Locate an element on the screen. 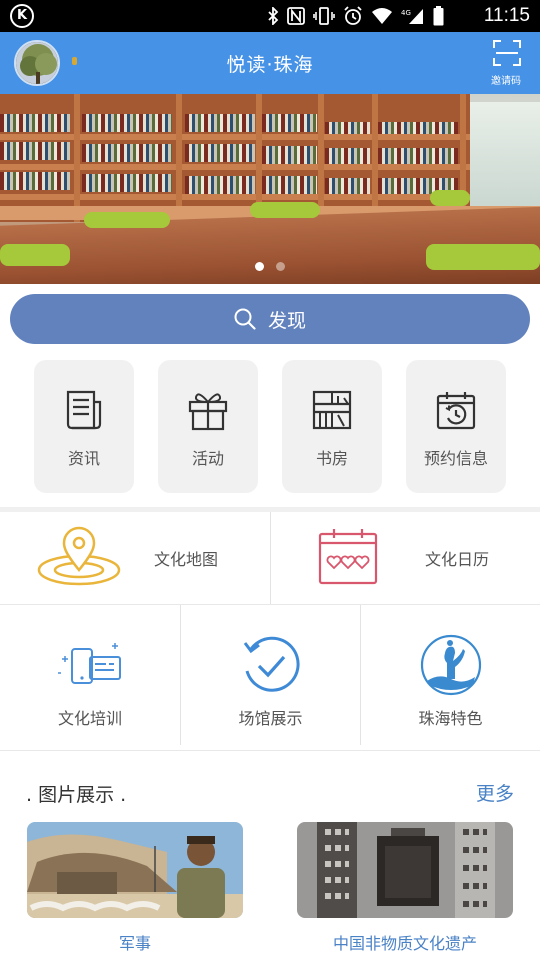  scan-invite-label: 邀请码 is located at coordinates (506, 81).